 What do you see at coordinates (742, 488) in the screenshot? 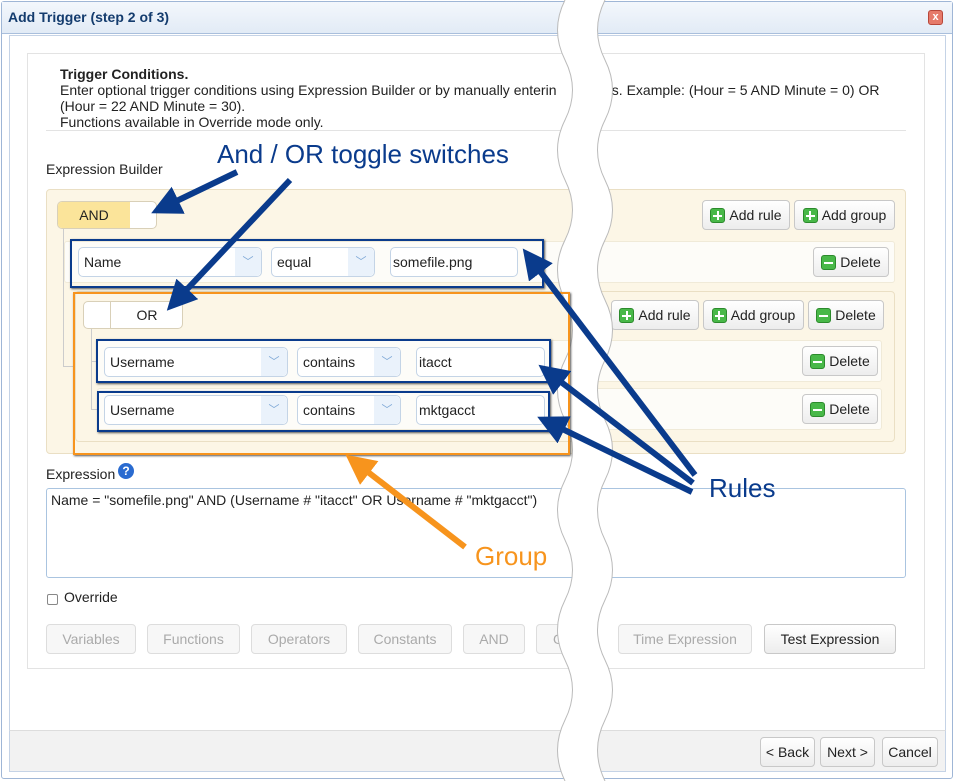
I see `rules-annotation-label: Rules` at bounding box center [742, 488].